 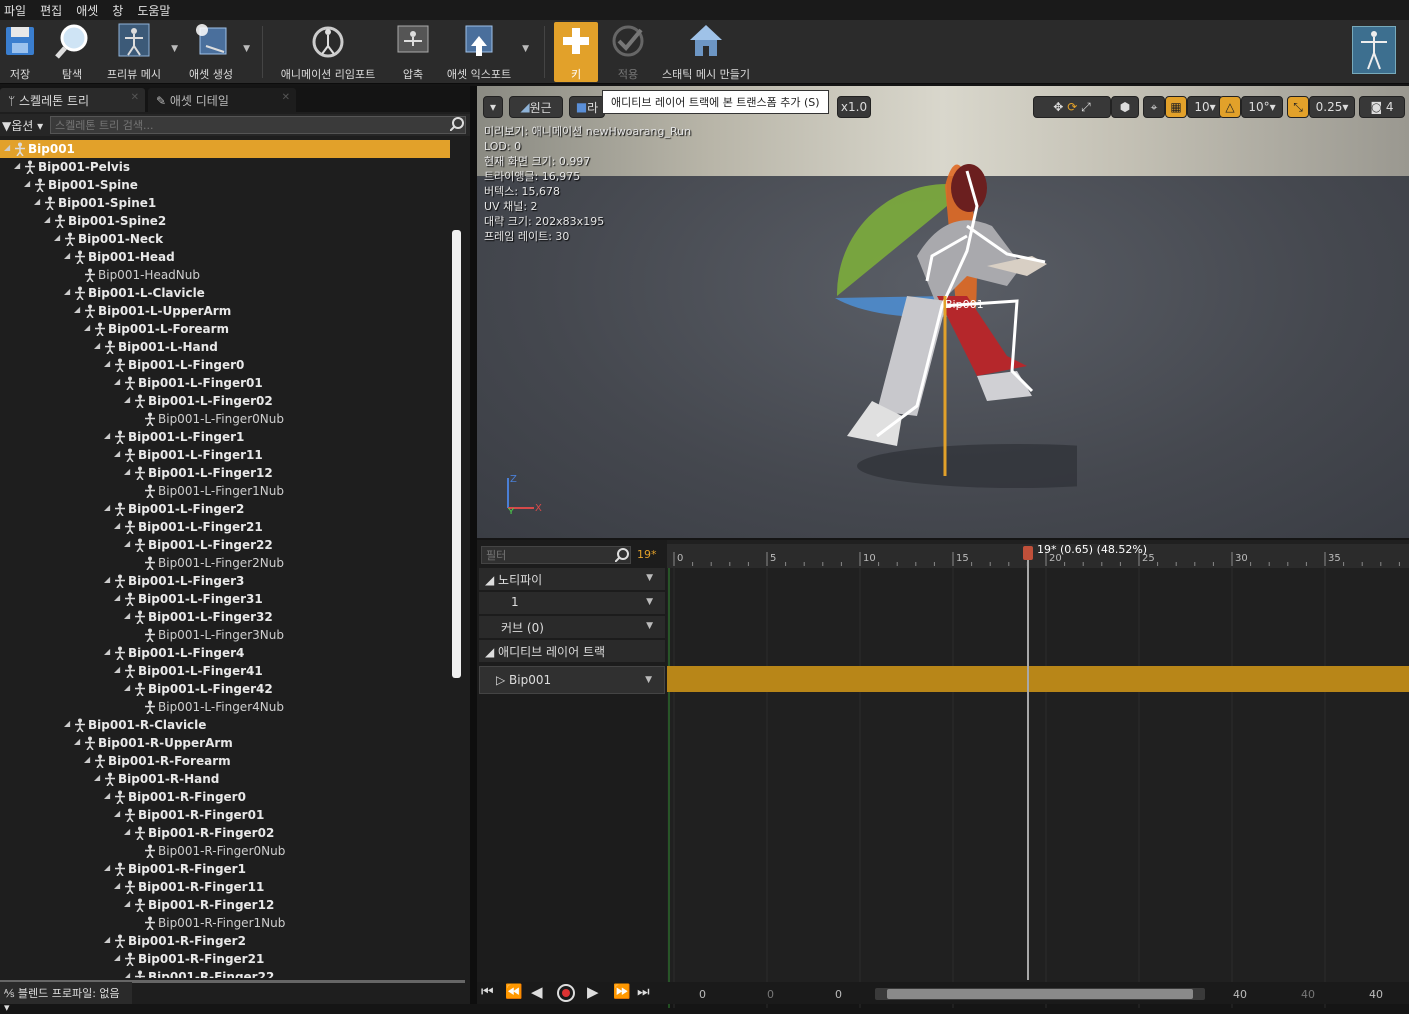 I want to click on menu-window: 창, so click(x=120, y=10).